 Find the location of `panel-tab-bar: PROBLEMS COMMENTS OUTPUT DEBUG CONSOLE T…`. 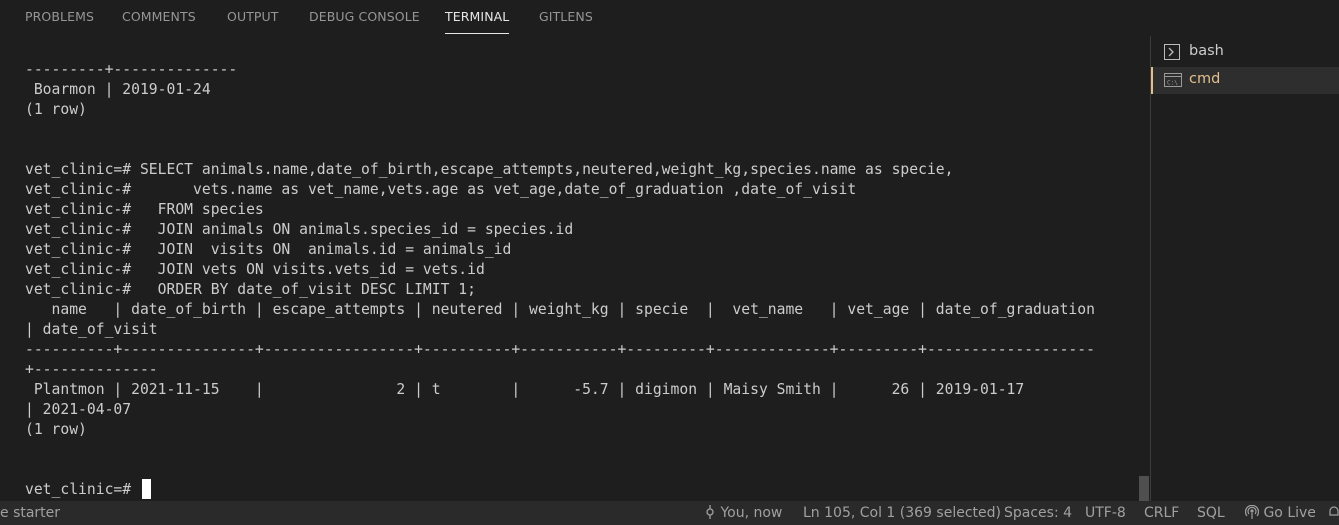

panel-tab-bar: PROBLEMS COMMENTS OUTPUT DEBUG CONSOLE T… is located at coordinates (669, 18).